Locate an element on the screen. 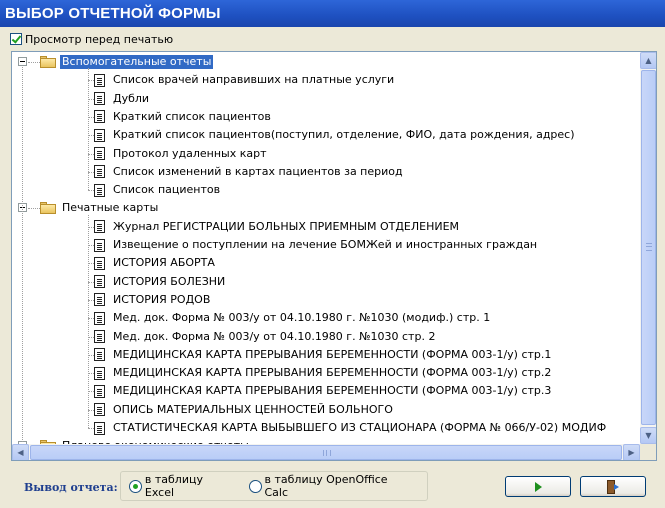 The height and width of the screenshot is (508, 665). play-icon is located at coordinates (538, 486).